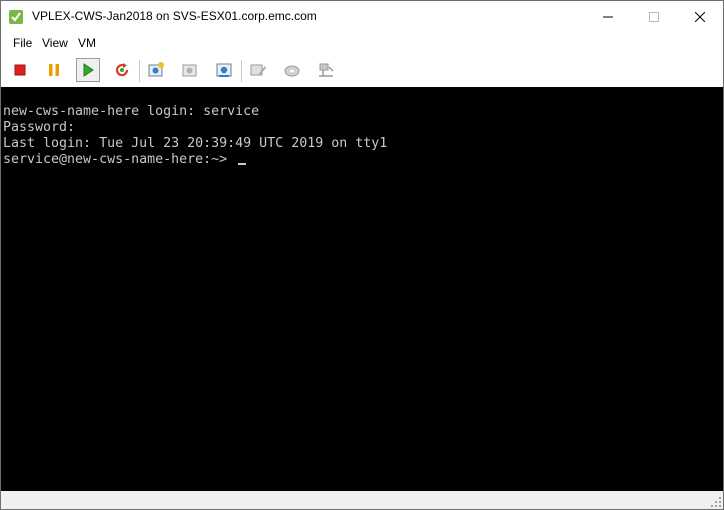  I want to click on edit-settings-button, so click(258, 70).